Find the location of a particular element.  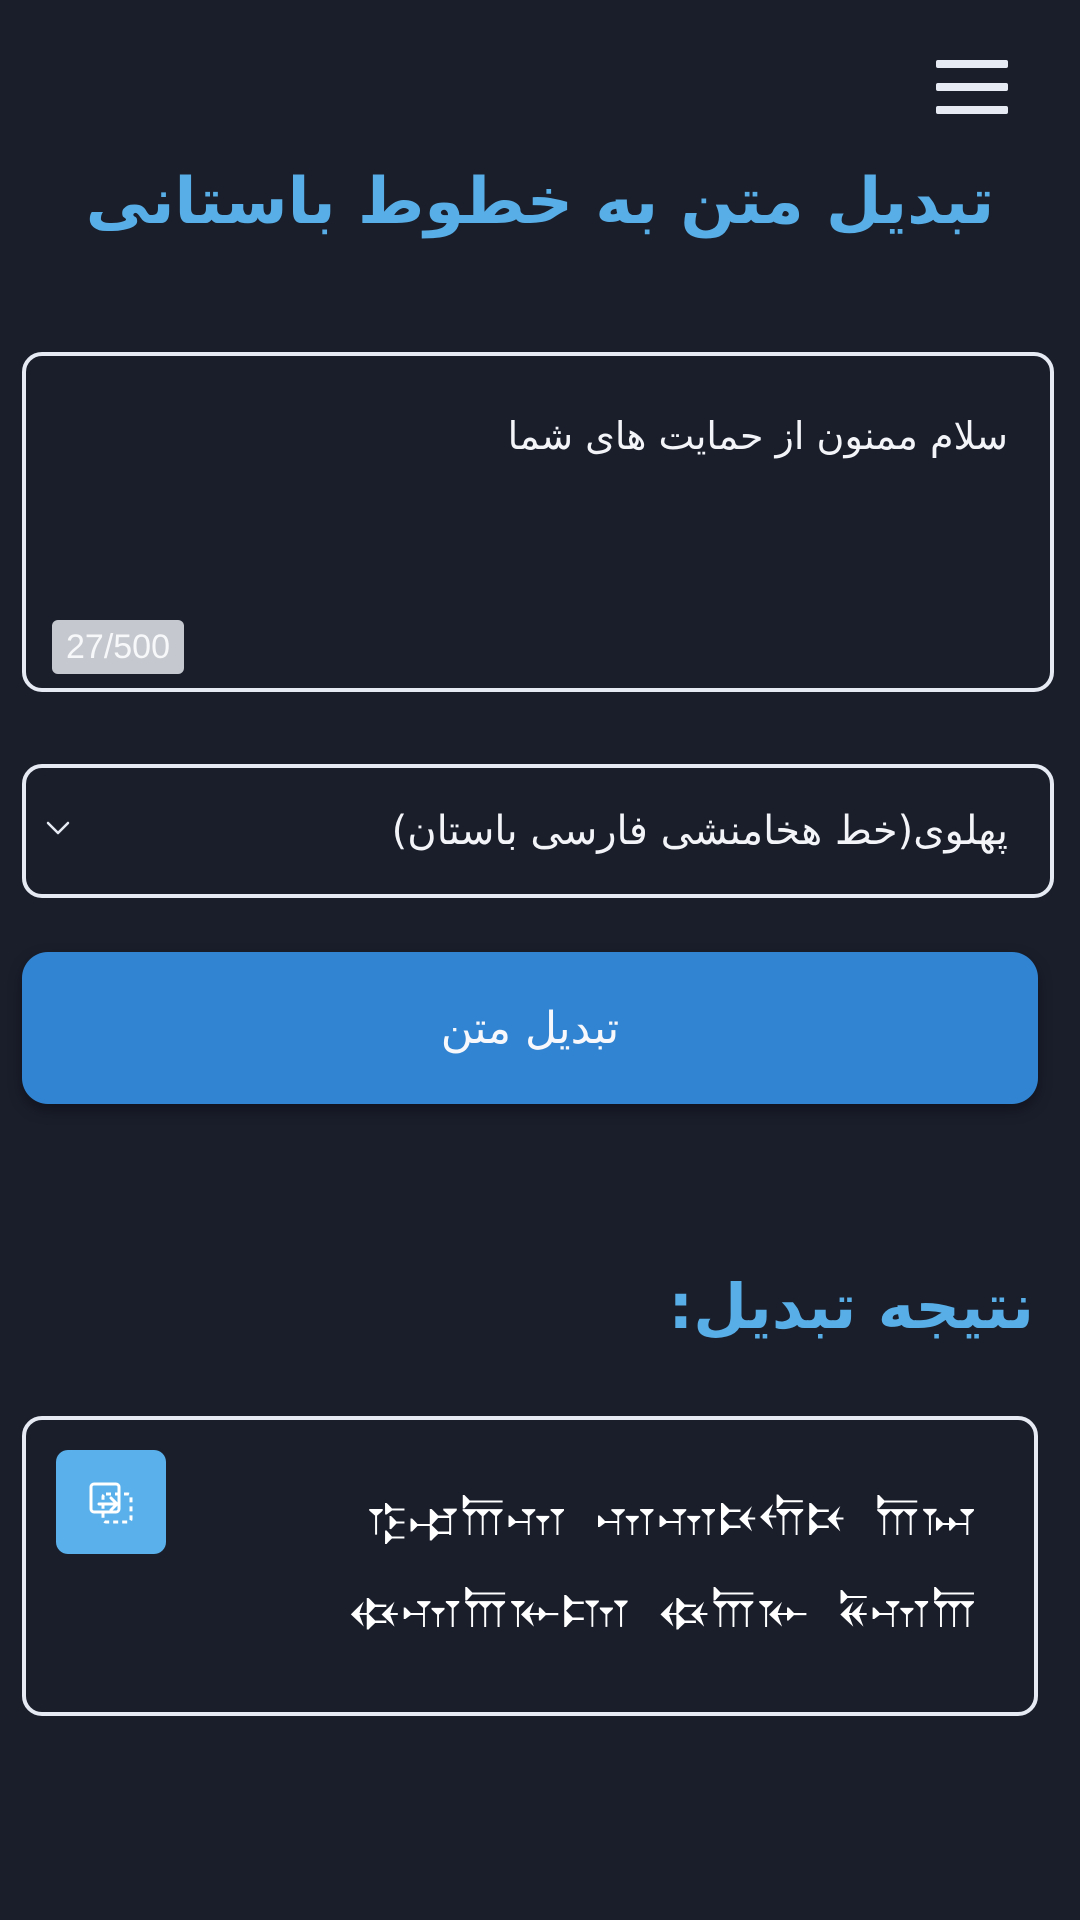

chevron-down-icon is located at coordinates (58, 828).